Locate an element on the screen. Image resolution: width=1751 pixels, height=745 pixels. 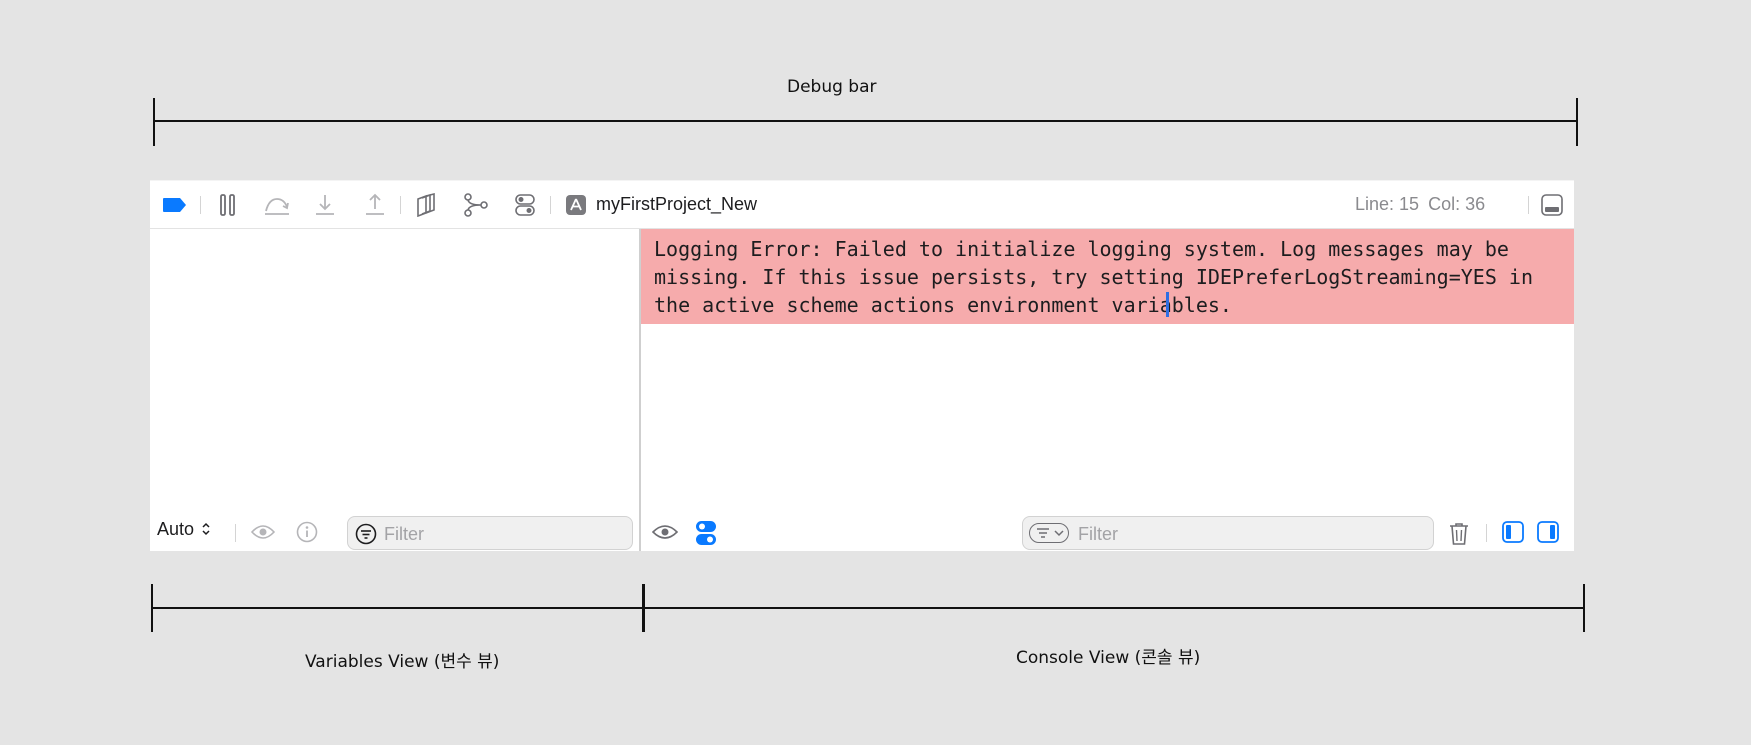
toggle-options-icon is located at coordinates (706, 533).